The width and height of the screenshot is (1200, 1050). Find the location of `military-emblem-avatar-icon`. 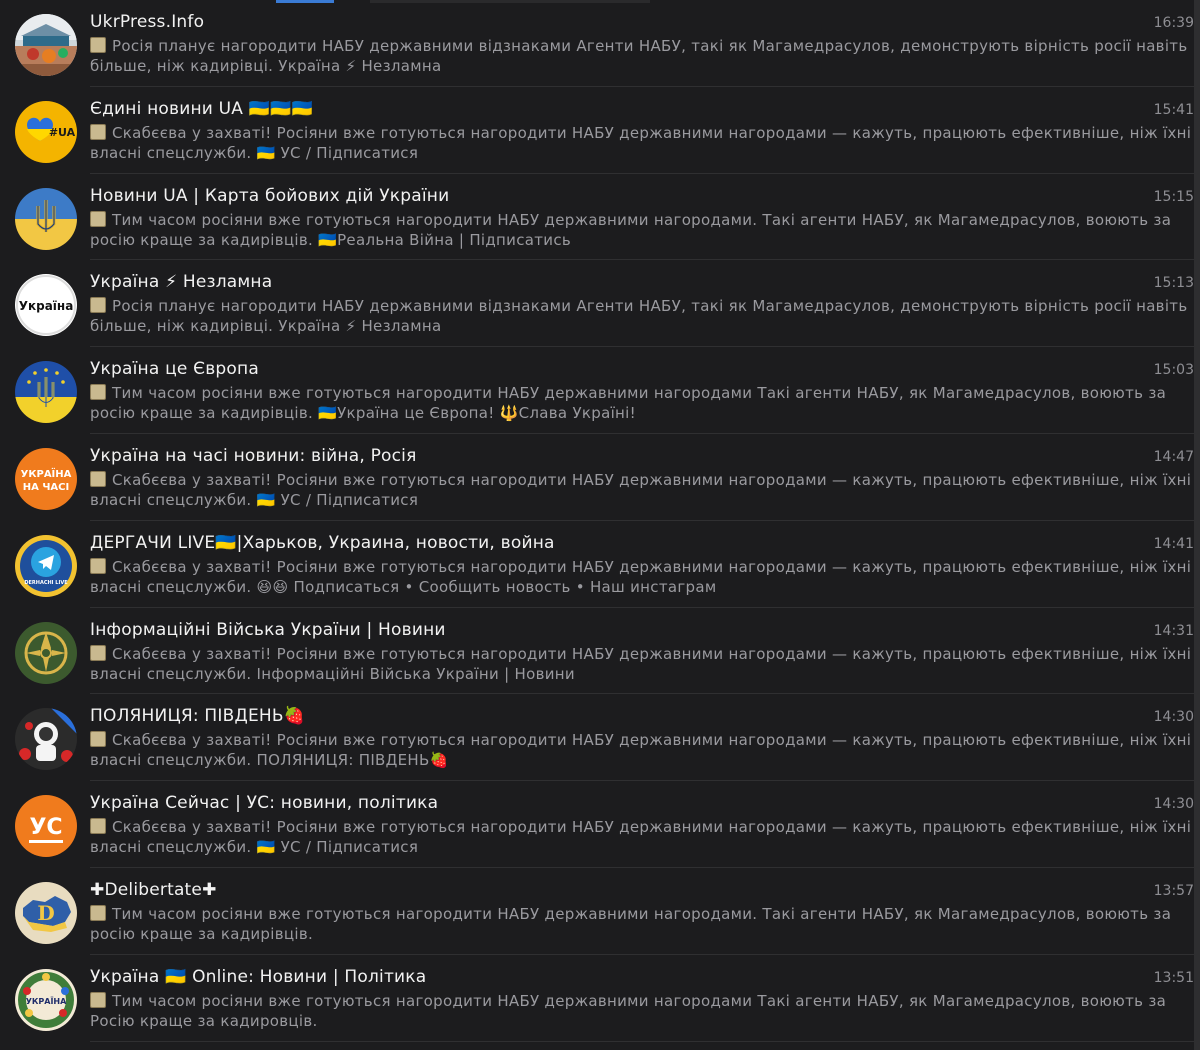

military-emblem-avatar-icon is located at coordinates (46, 652).